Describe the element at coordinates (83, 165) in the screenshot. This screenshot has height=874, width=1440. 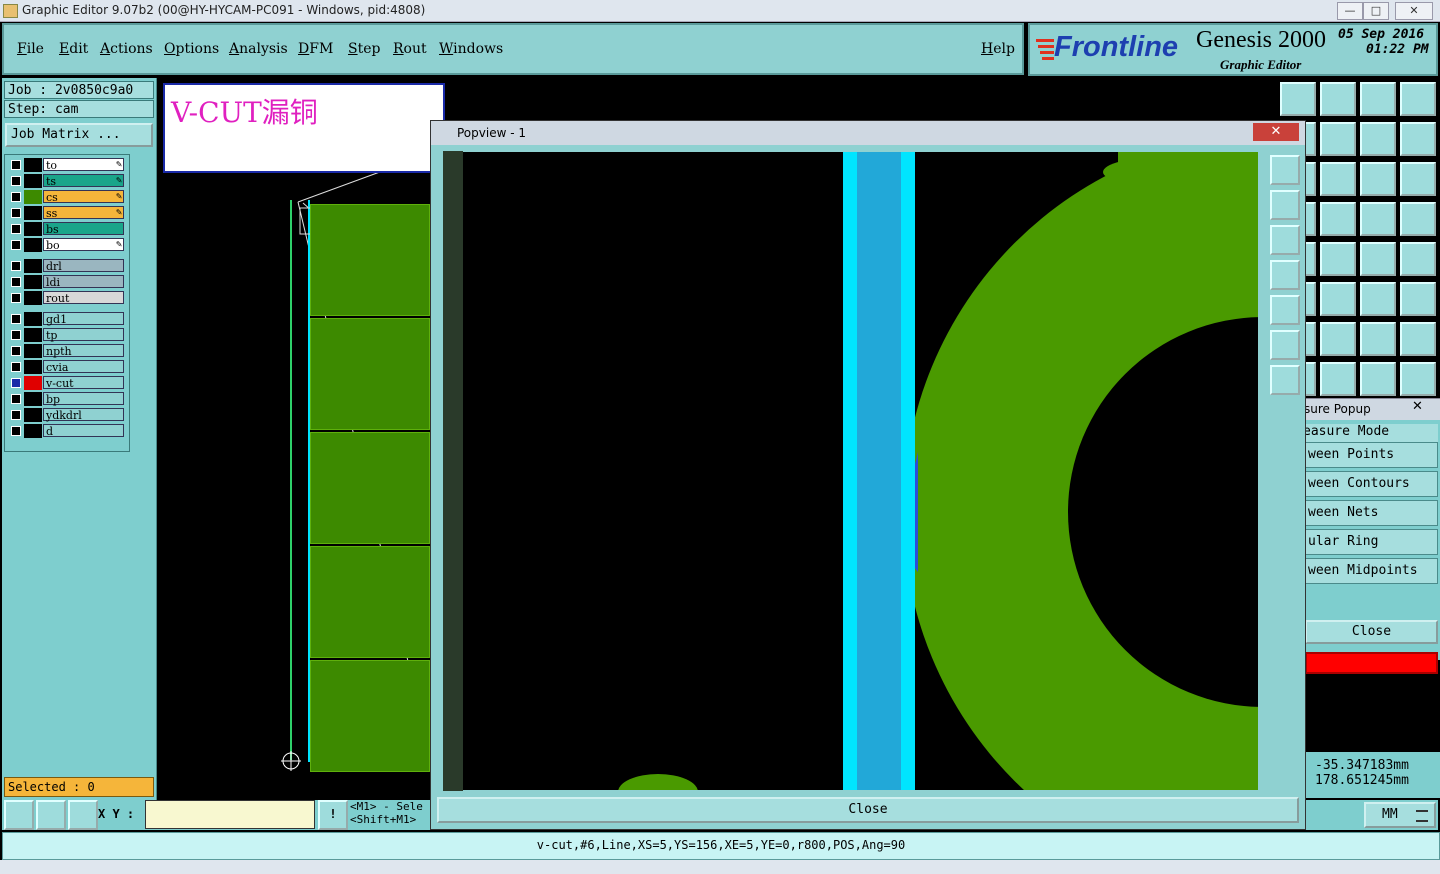
I see `layer-name: to` at that location.